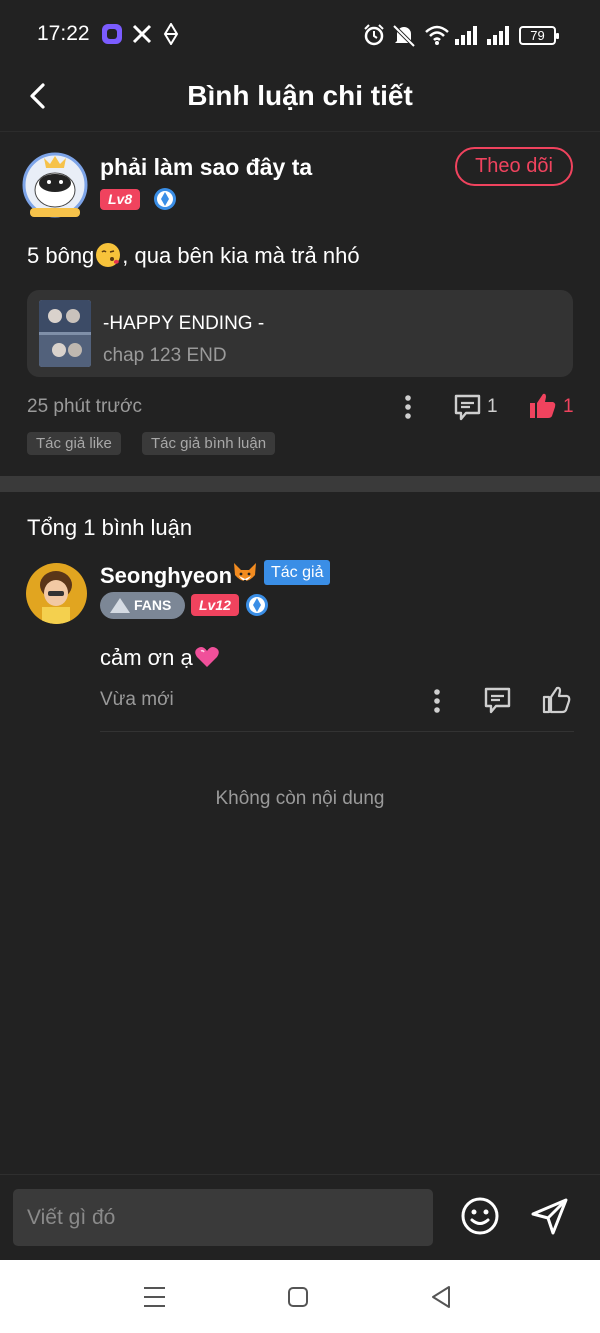 The image size is (600, 1333). Describe the element at coordinates (300, 798) in the screenshot. I see `end-of-content: Không còn nội dung` at that location.